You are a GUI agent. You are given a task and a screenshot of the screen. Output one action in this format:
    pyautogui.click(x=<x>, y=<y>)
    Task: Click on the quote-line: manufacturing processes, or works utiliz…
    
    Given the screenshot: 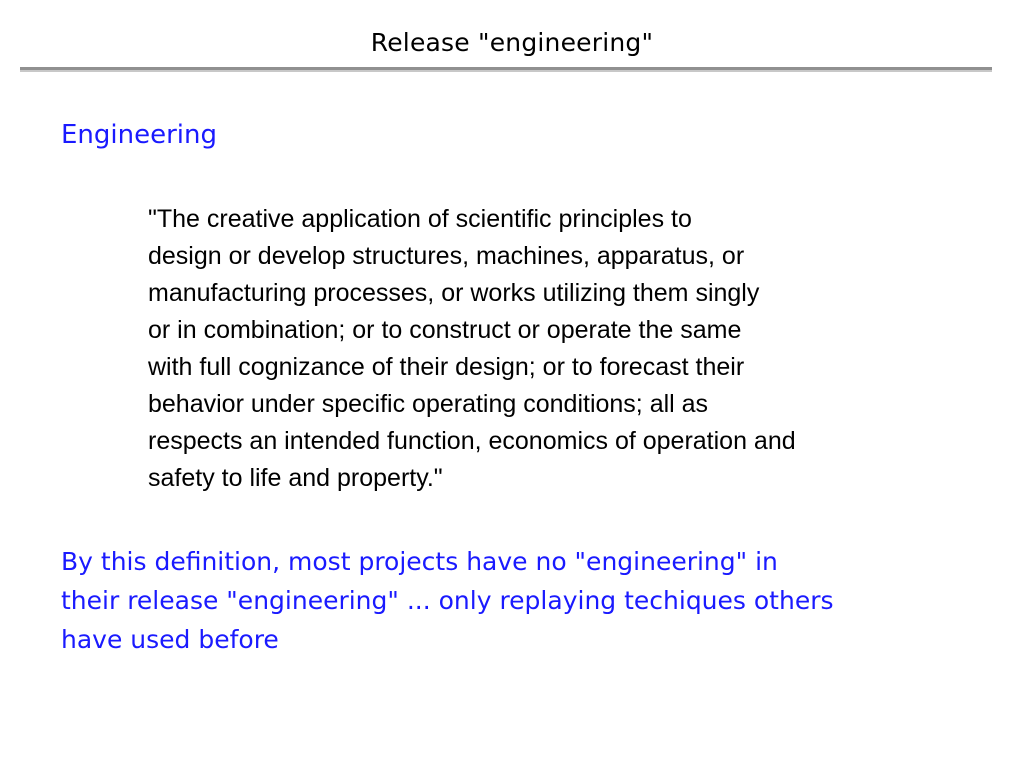 What is the action you would take?
    pyautogui.click(x=454, y=293)
    